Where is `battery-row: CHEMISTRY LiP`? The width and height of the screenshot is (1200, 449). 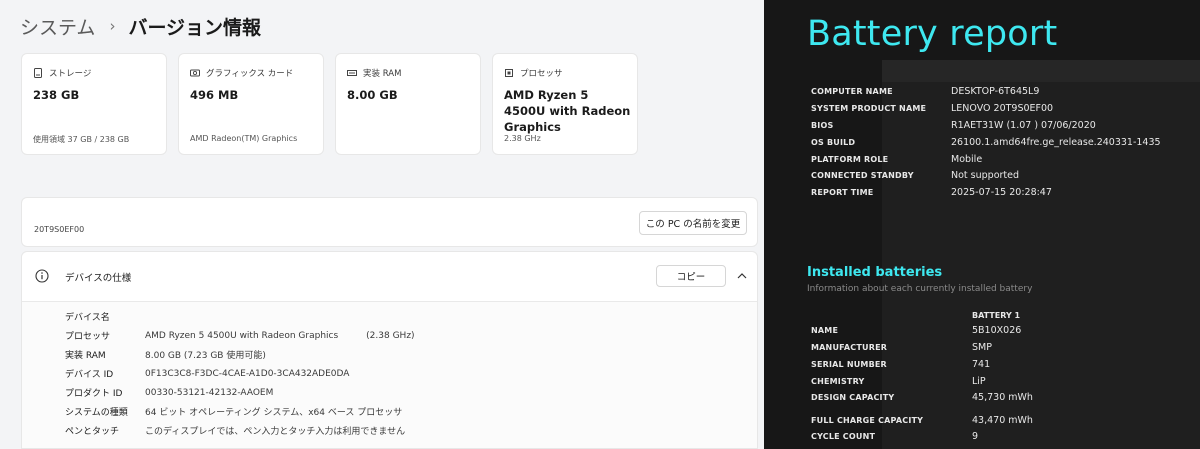 battery-row: CHEMISTRY LiP is located at coordinates (898, 381).